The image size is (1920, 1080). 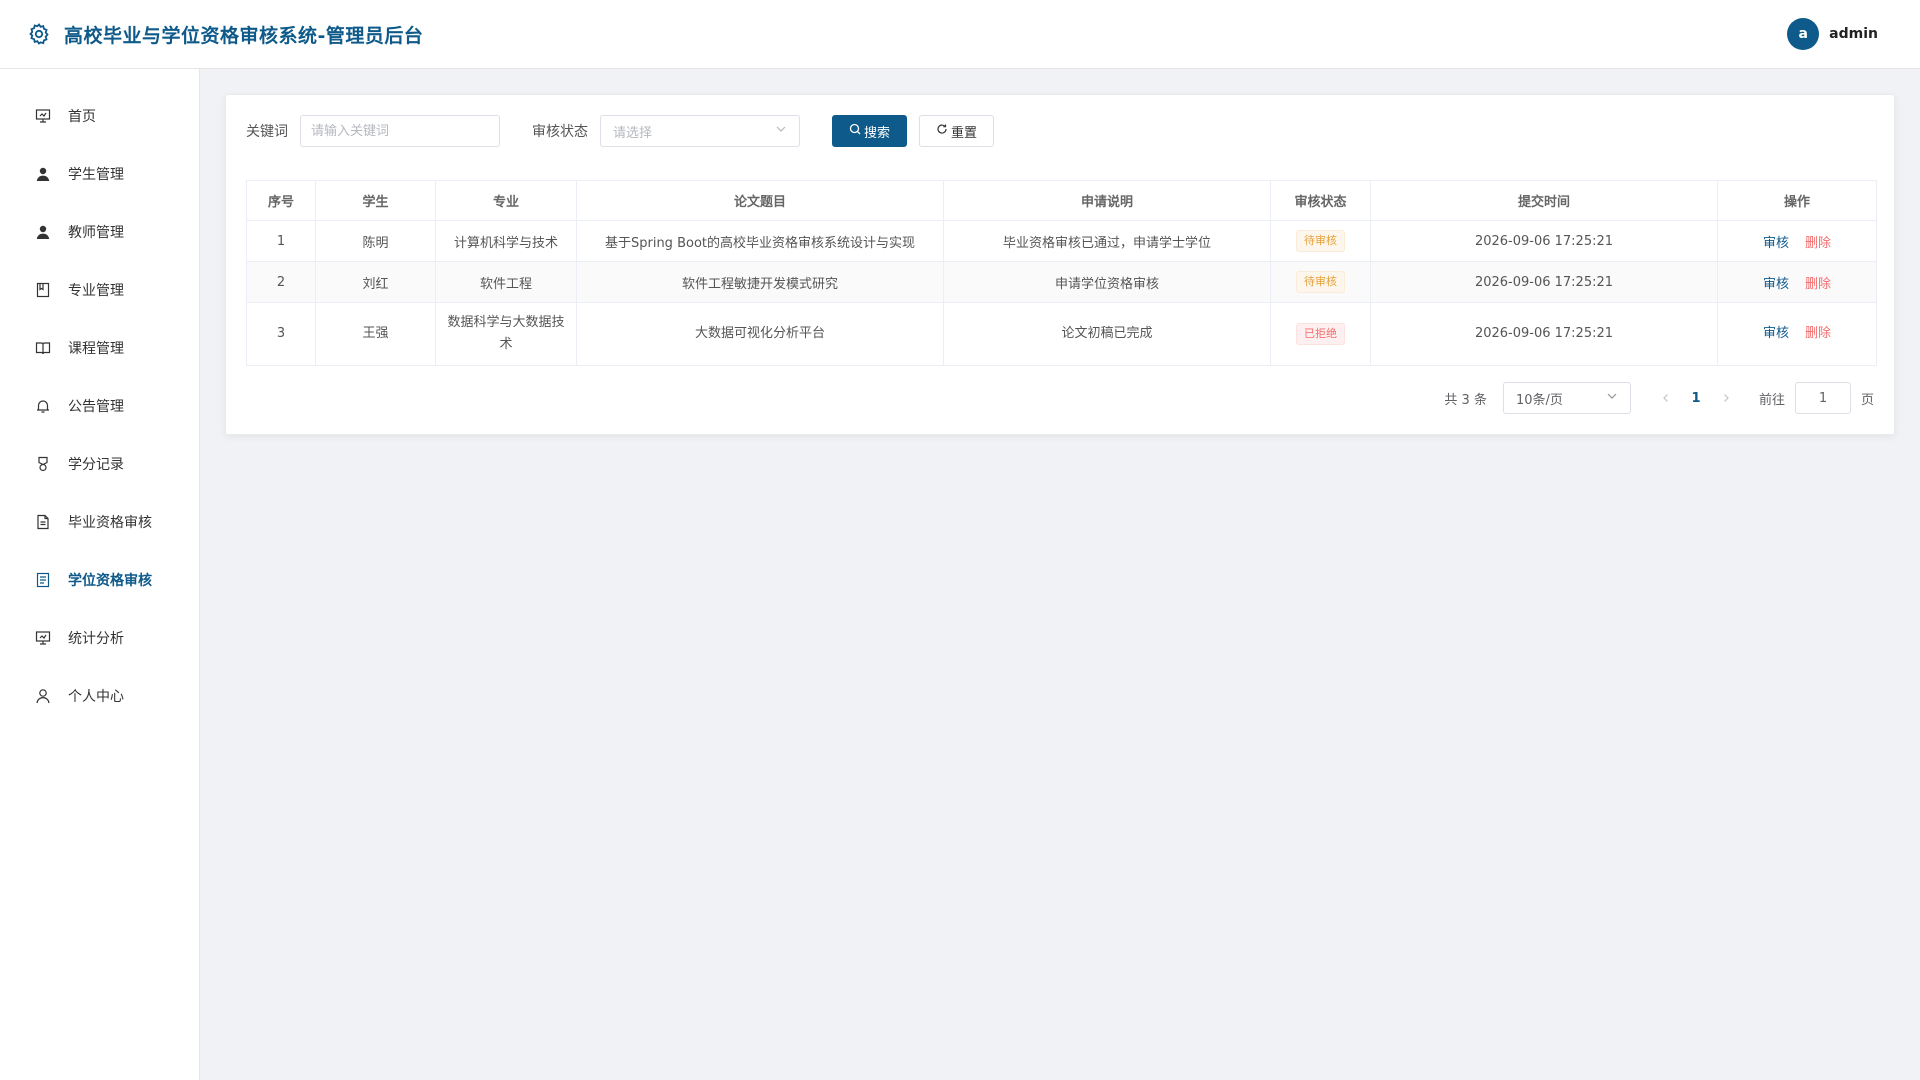 What do you see at coordinates (877, 133) in the screenshot?
I see `search-button-label: 搜索` at bounding box center [877, 133].